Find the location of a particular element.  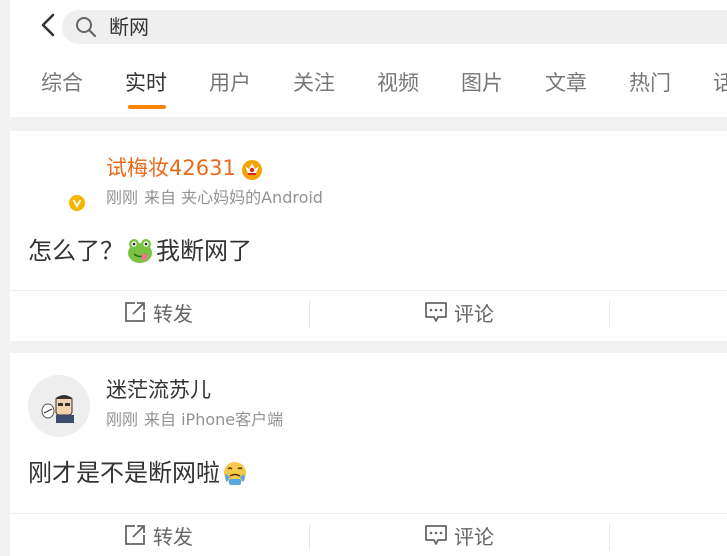

post-text: 怎么了？ 我断网了 is located at coordinates (140, 251).